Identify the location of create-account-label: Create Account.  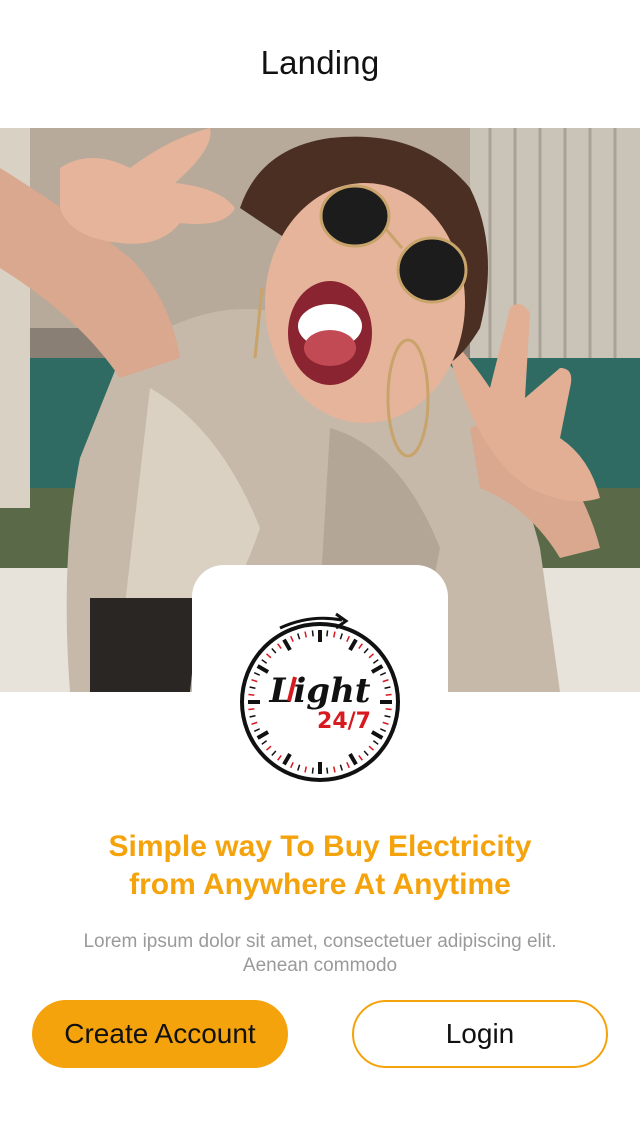
(160, 1033).